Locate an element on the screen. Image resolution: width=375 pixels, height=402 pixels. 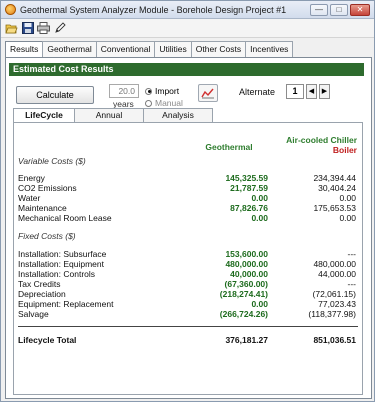
close-button: ✕ is located at coordinates (360, 9).